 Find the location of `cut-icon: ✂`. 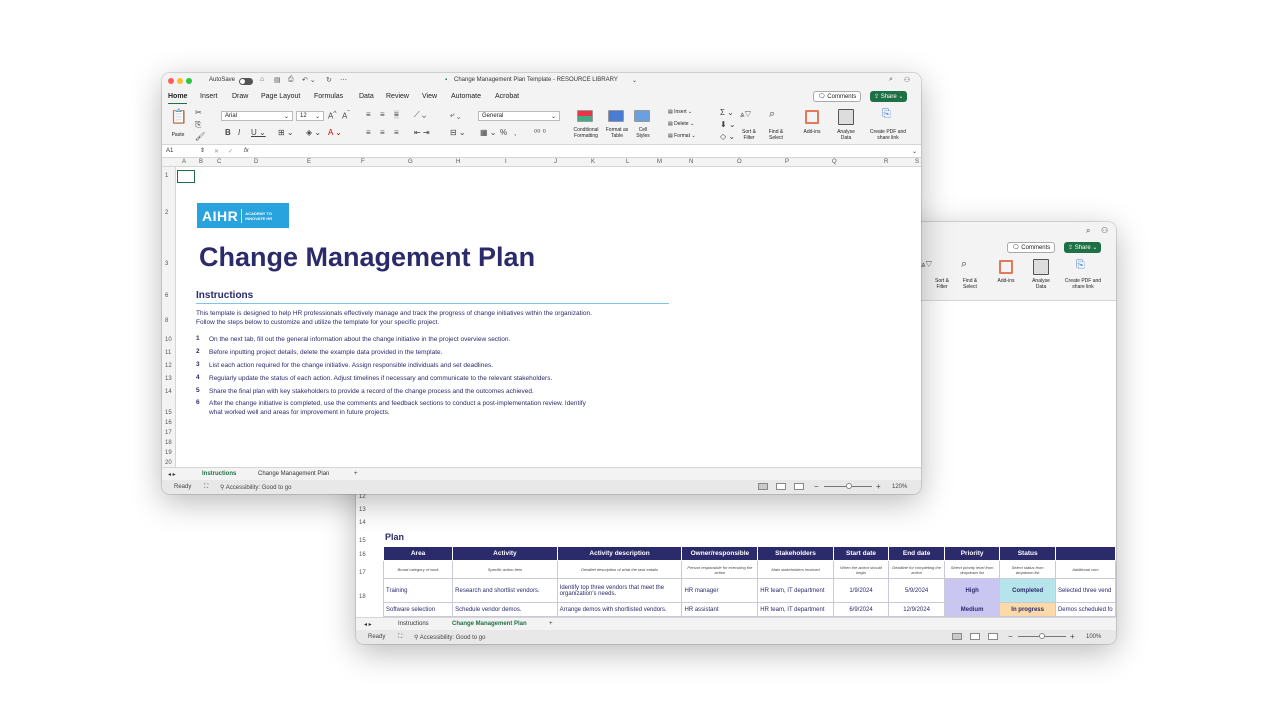

cut-icon: ✂ is located at coordinates (198, 112).